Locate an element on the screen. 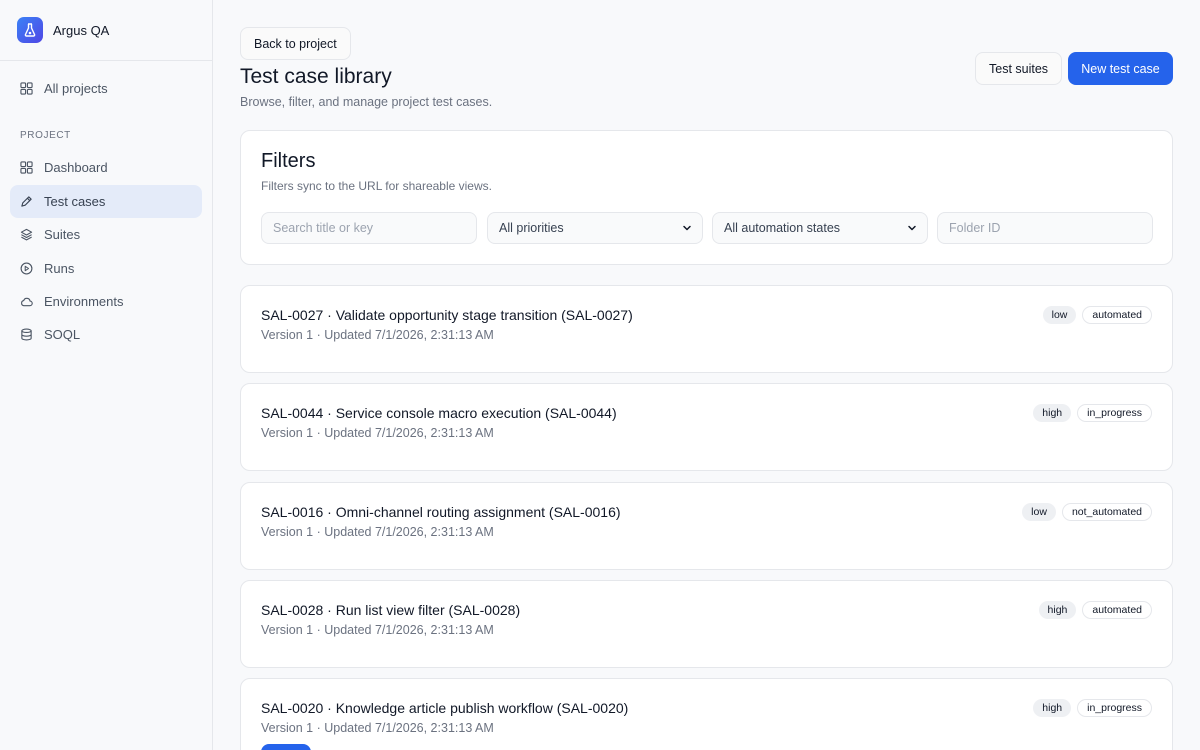 The width and height of the screenshot is (1200, 750). filters-title: Filters is located at coordinates (288, 161).